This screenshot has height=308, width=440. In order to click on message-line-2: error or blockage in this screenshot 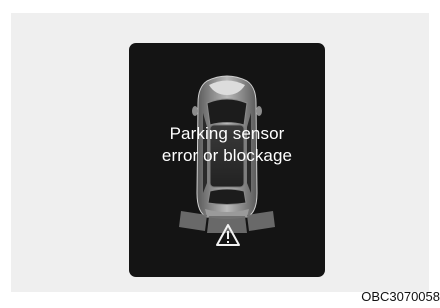, I will do `click(227, 155)`.